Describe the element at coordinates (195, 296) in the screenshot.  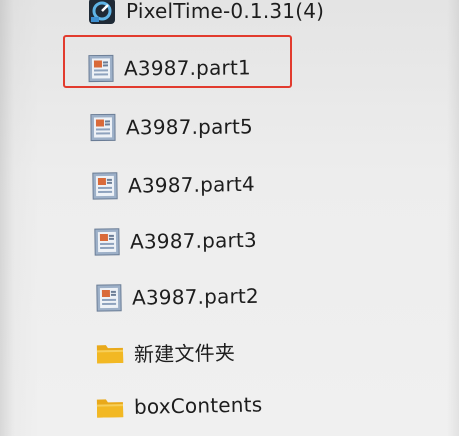
I see `file-name: A3987.part2` at that location.